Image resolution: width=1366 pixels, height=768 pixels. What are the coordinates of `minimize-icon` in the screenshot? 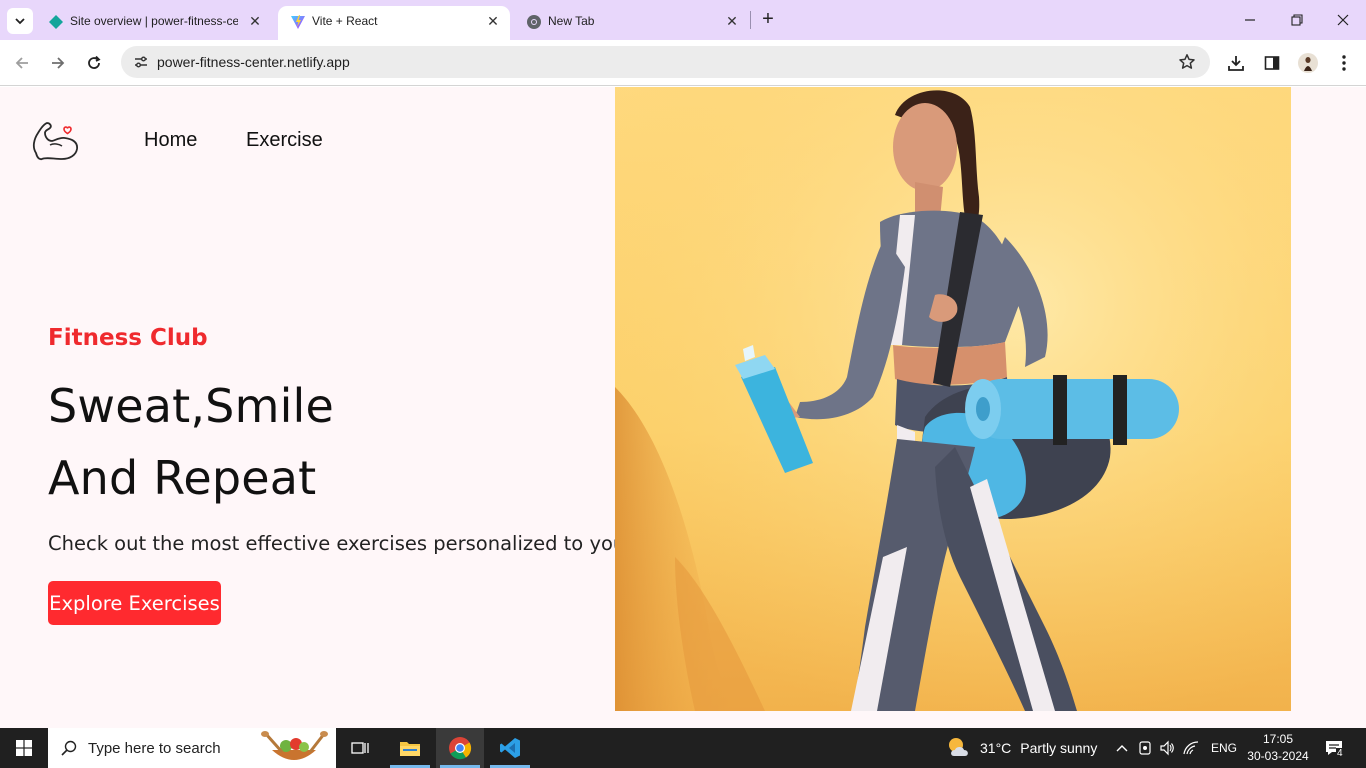 It's located at (1250, 20).